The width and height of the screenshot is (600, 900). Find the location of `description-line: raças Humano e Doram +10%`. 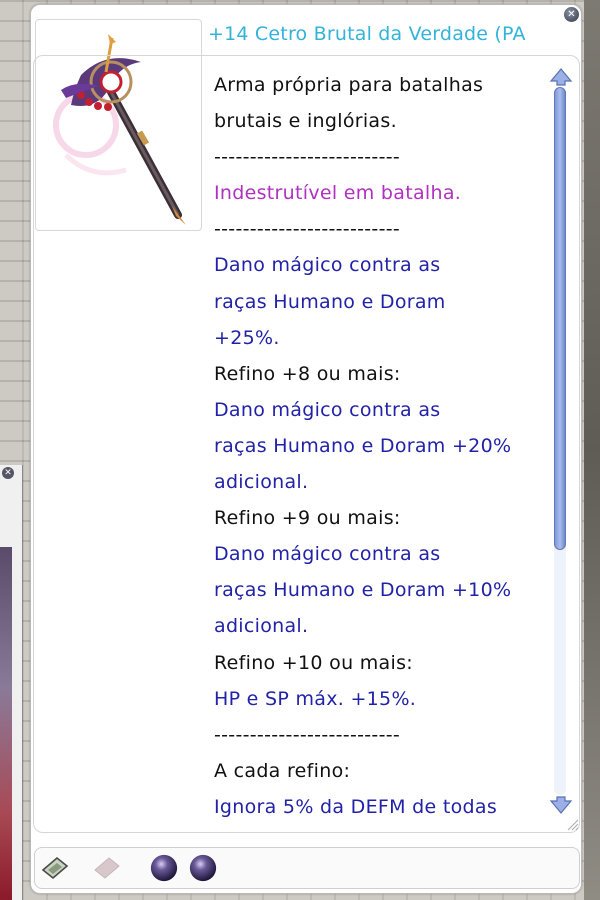

description-line: raças Humano e Doram +10% is located at coordinates (363, 590).